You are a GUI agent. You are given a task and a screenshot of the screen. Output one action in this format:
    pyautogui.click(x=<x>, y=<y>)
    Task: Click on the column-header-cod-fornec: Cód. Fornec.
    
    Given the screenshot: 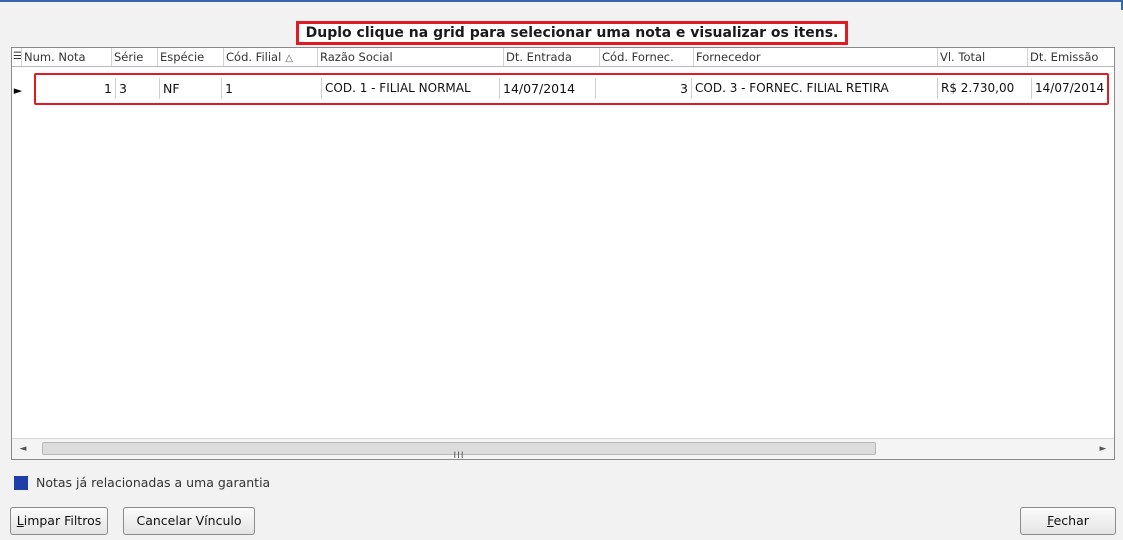 What is the action you would take?
    pyautogui.click(x=647, y=57)
    